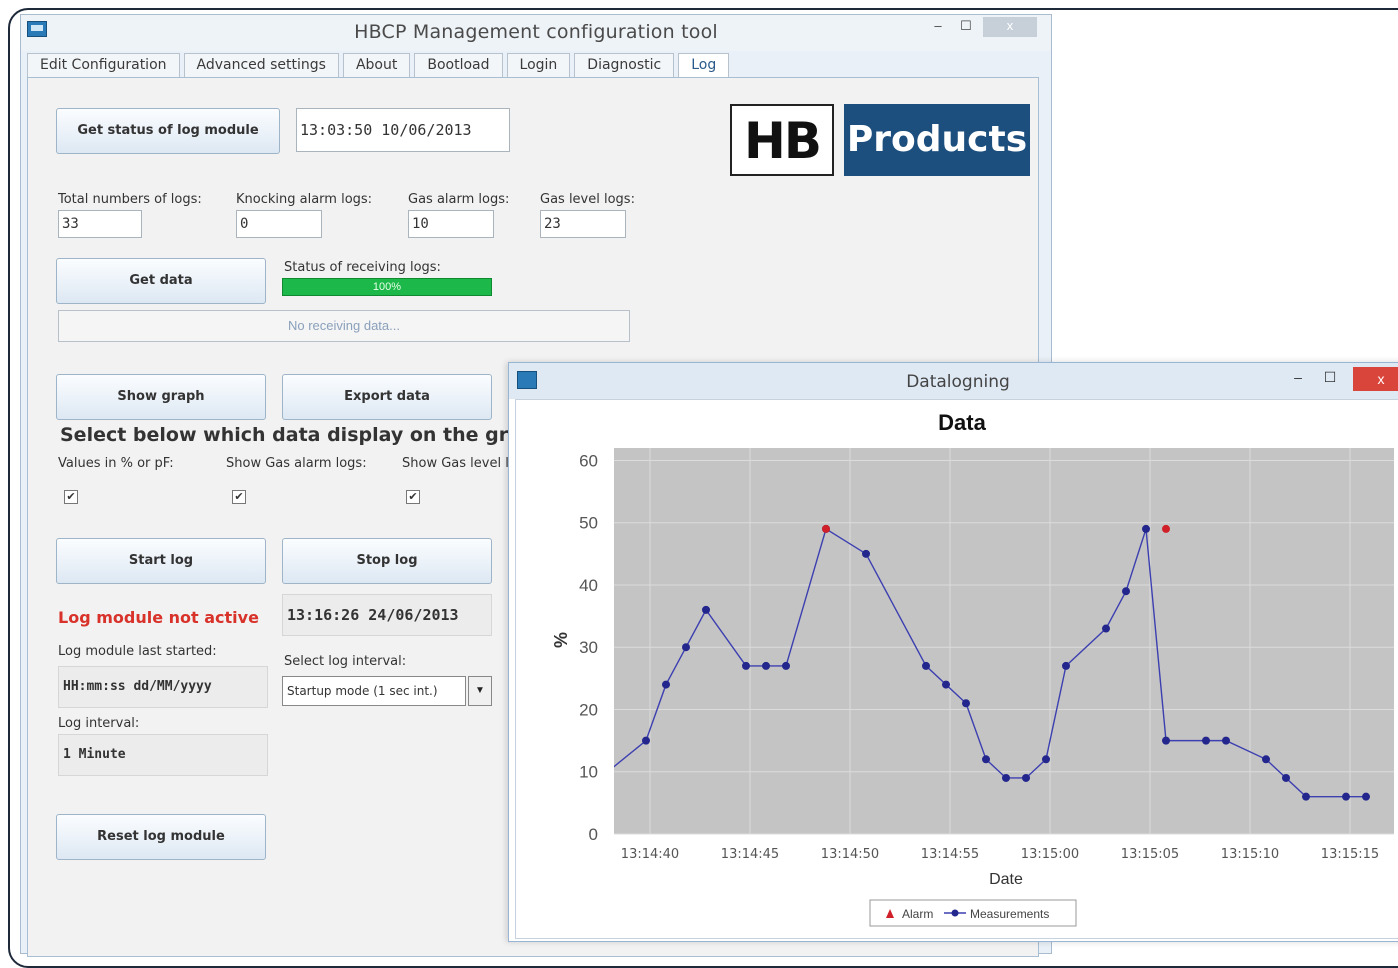 Image resolution: width=1398 pixels, height=968 pixels. I want to click on tab-log: Log, so click(704, 65).